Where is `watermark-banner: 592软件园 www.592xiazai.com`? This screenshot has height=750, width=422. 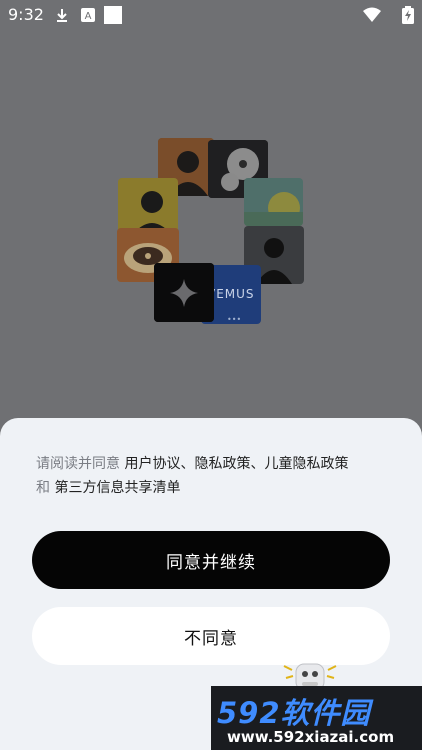 watermark-banner: 592软件园 www.592xiazai.com is located at coordinates (316, 718).